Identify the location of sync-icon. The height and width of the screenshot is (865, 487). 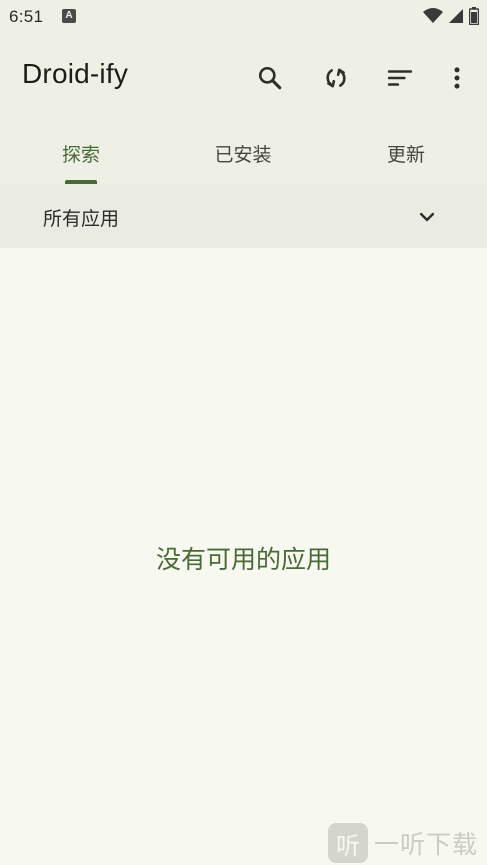
(336, 78).